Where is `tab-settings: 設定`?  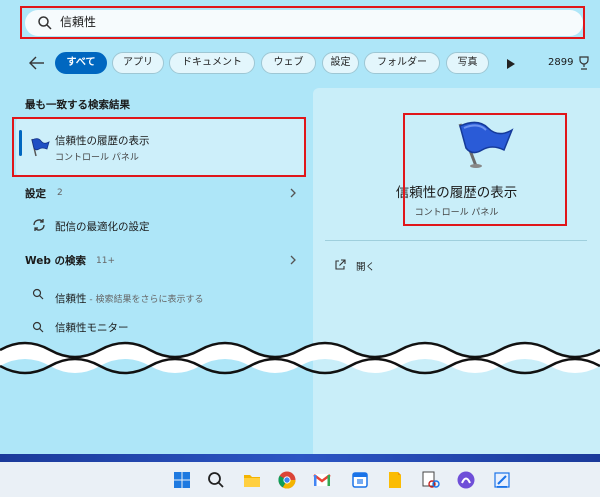 tab-settings: 設定 is located at coordinates (340, 63).